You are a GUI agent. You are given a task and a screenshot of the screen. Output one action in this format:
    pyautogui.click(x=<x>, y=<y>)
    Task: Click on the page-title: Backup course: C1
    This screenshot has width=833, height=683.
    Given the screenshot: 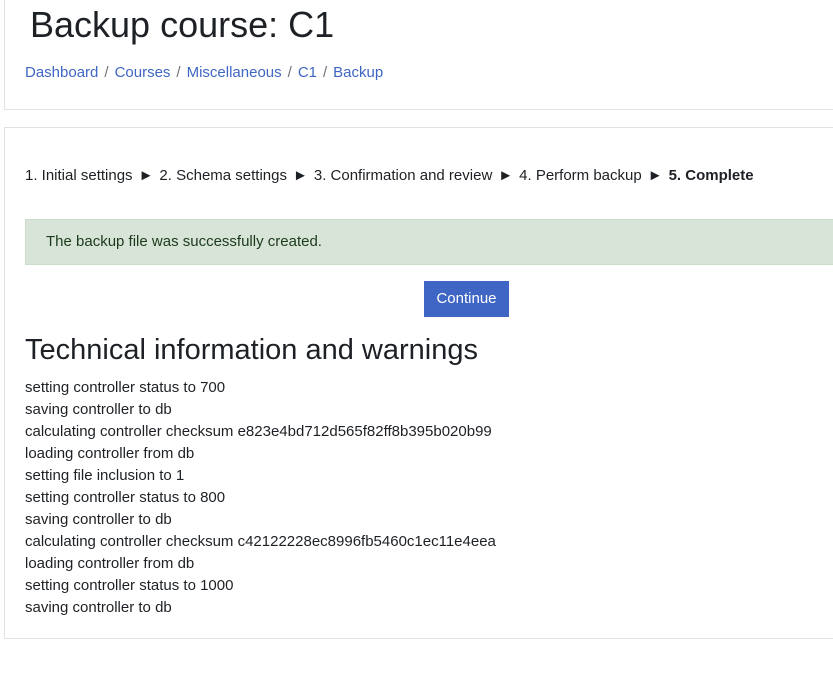 What is the action you would take?
    pyautogui.click(x=182, y=24)
    